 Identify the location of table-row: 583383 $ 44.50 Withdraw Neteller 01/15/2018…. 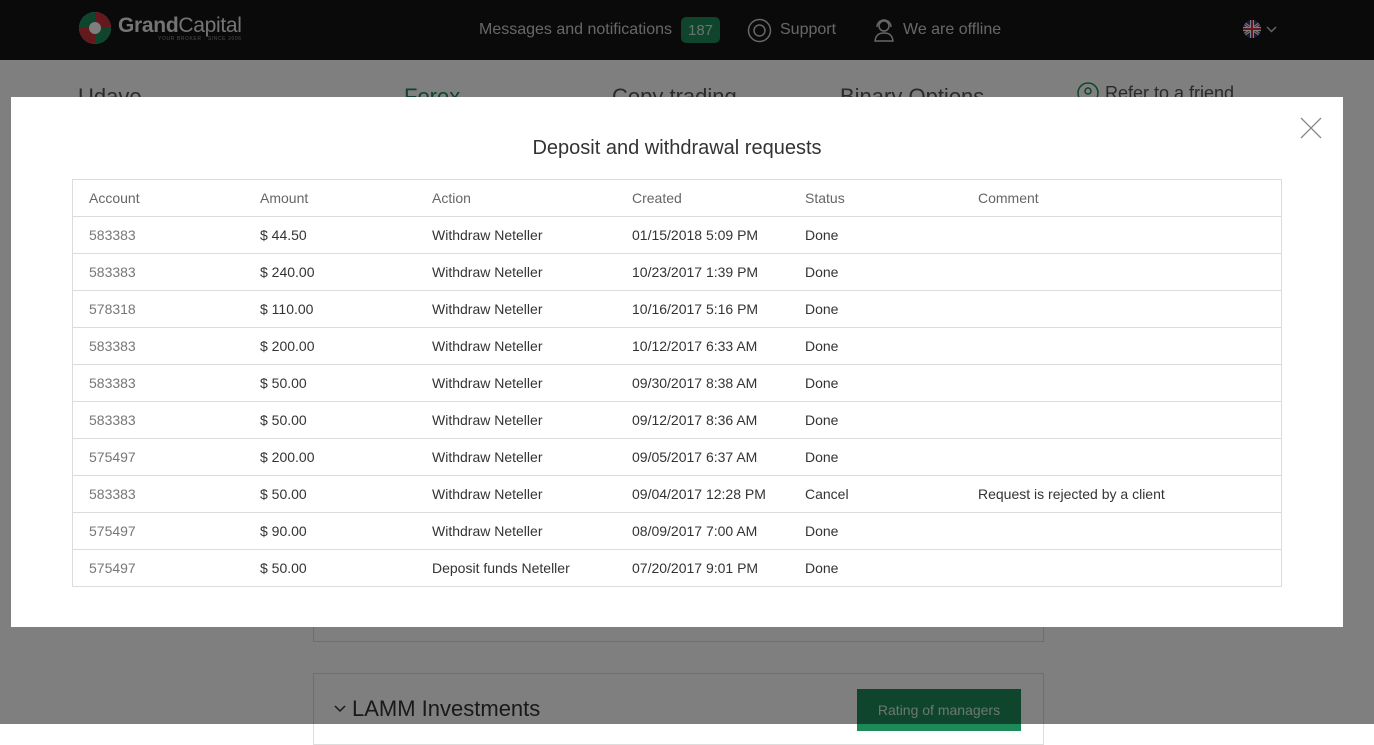
(677, 235).